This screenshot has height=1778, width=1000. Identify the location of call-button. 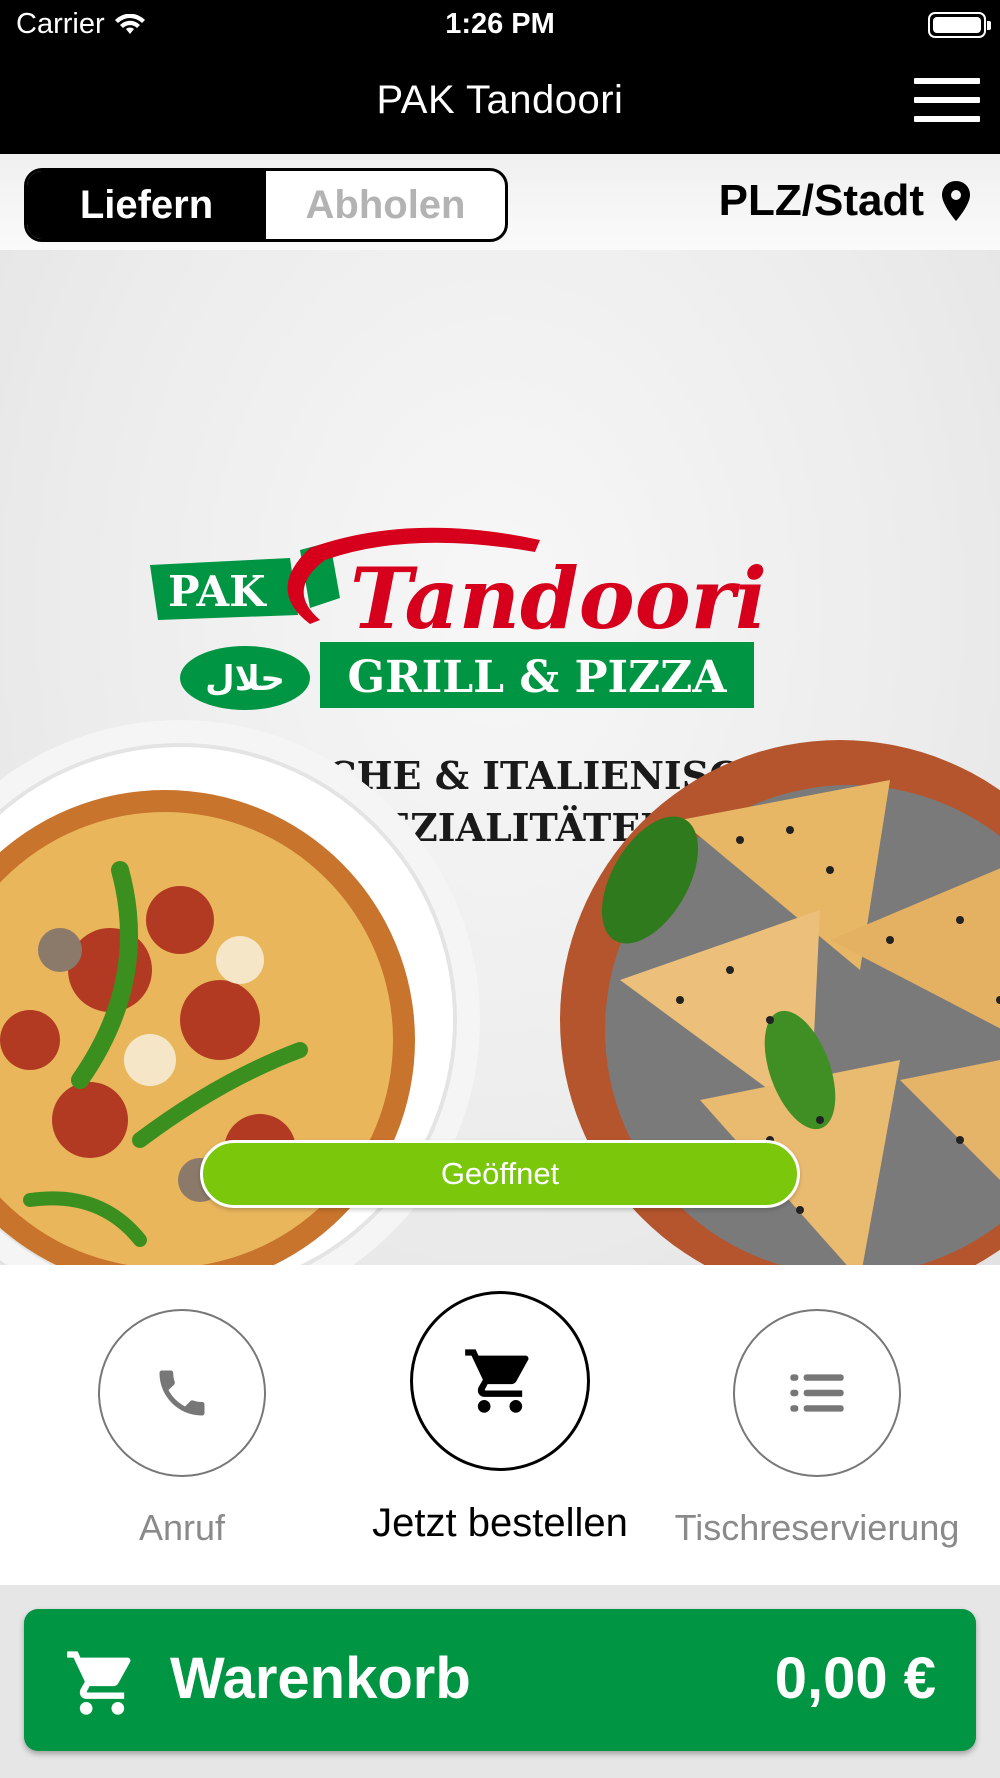
(182, 1393).